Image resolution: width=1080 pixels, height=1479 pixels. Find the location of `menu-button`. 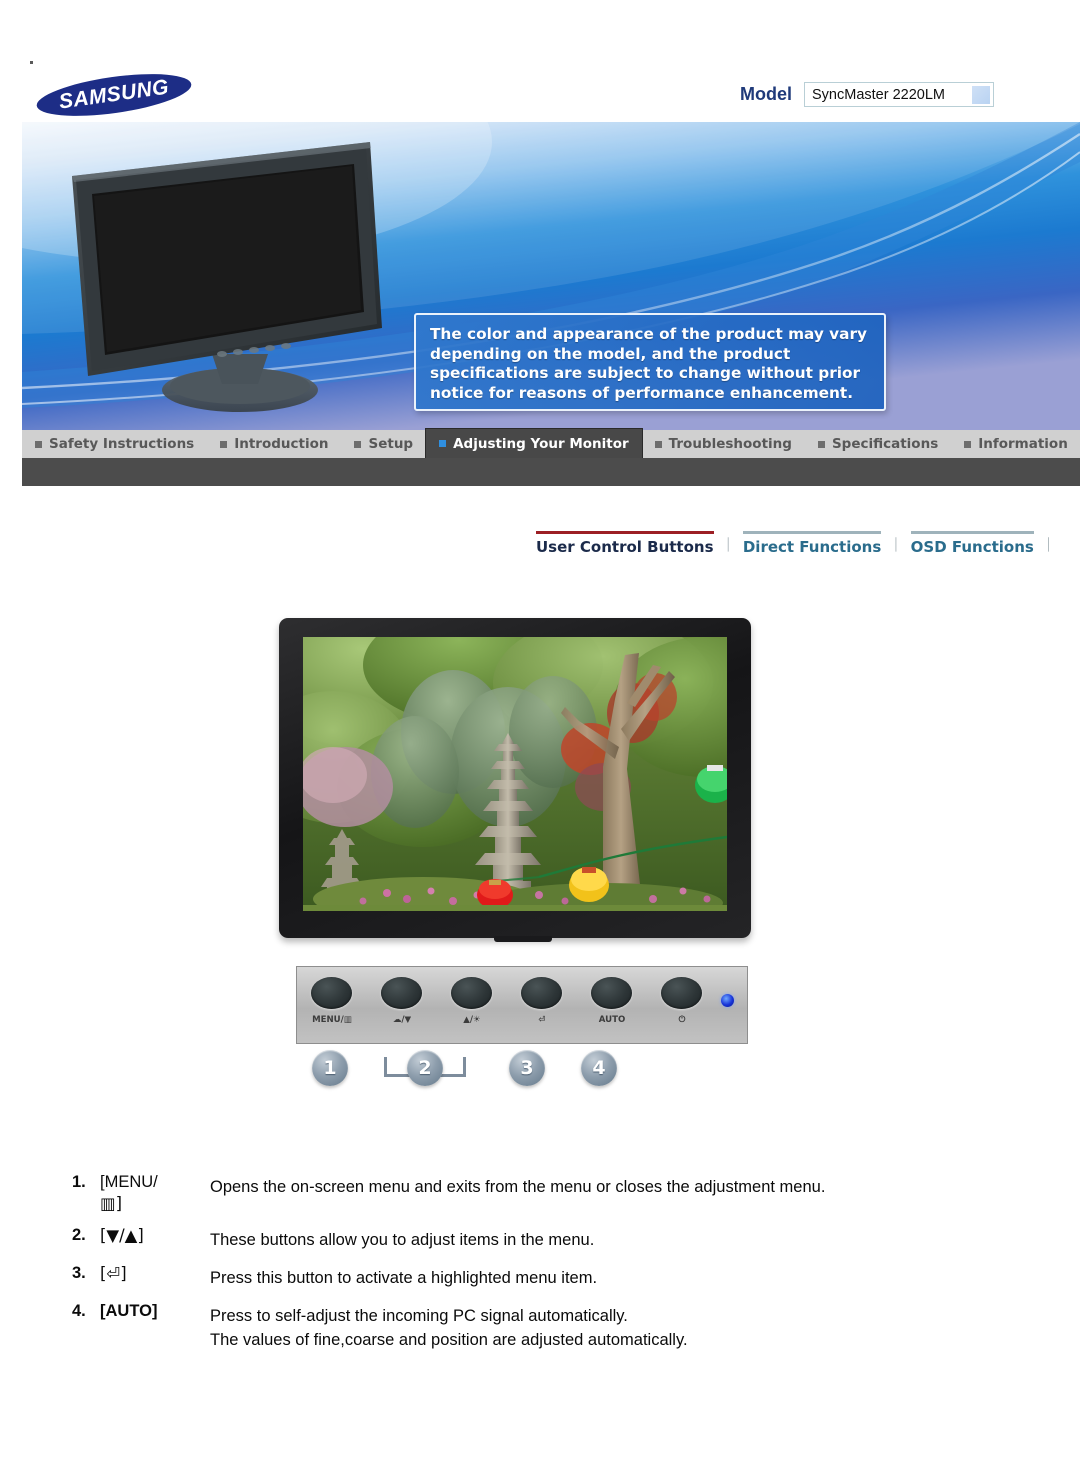

menu-button is located at coordinates (331, 993).